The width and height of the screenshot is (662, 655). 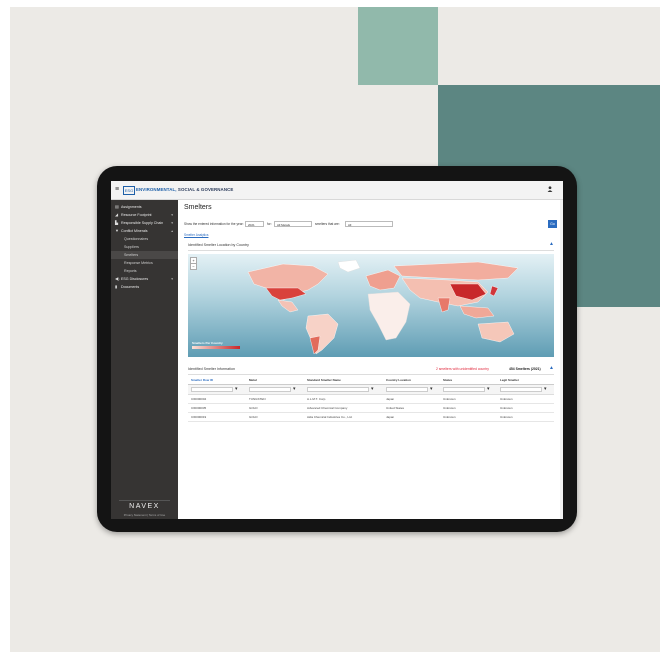 I want to click on sidebar-item-assignments: ▤ Assignments, so click(x=144, y=207).